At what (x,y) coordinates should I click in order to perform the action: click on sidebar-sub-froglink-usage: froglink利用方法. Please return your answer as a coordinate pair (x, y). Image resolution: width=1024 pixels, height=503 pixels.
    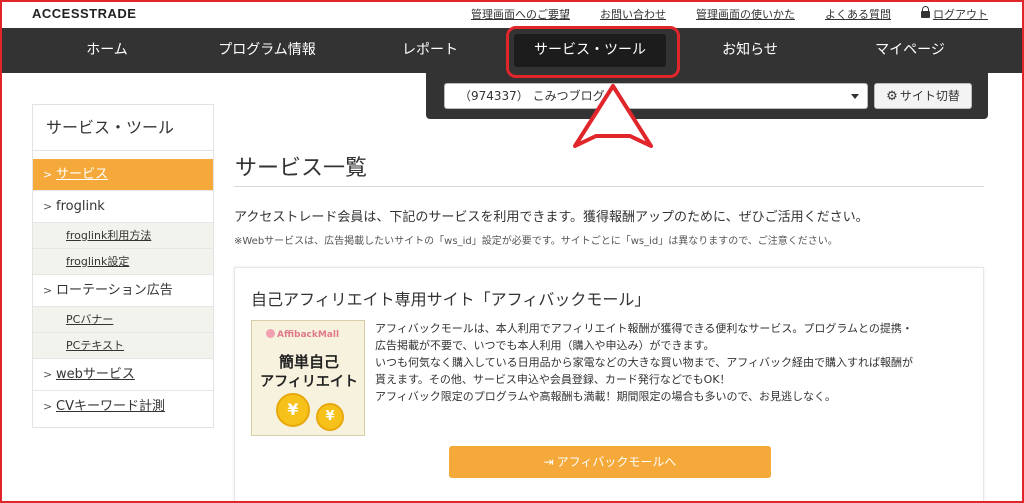
    Looking at the image, I should click on (123, 236).